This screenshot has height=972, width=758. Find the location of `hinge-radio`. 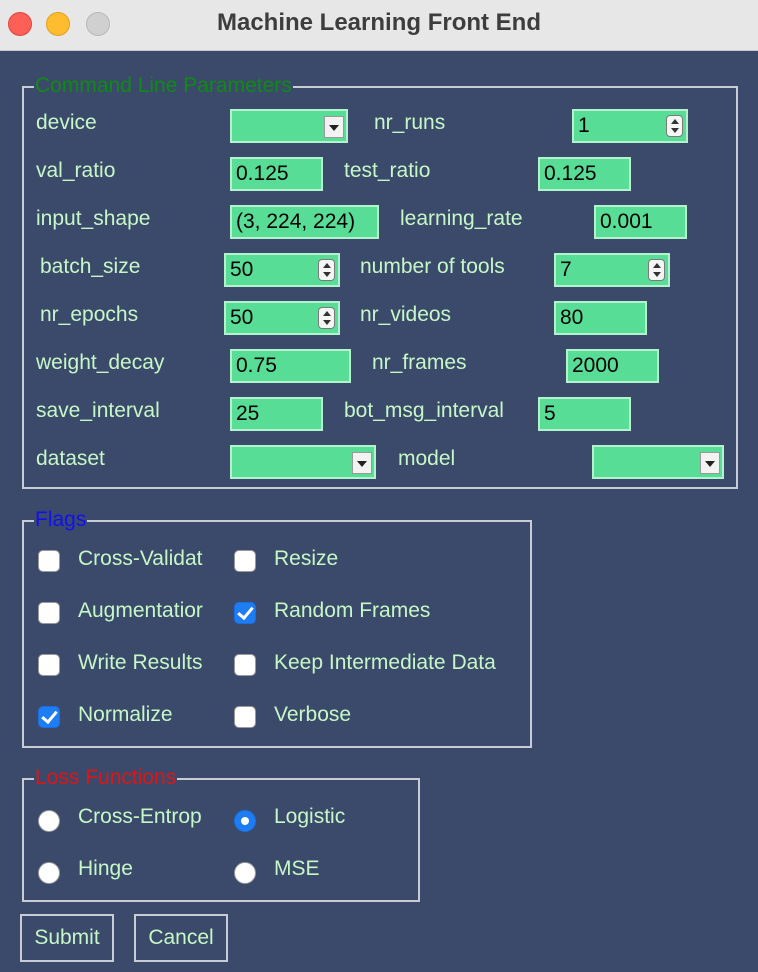

hinge-radio is located at coordinates (49, 873).